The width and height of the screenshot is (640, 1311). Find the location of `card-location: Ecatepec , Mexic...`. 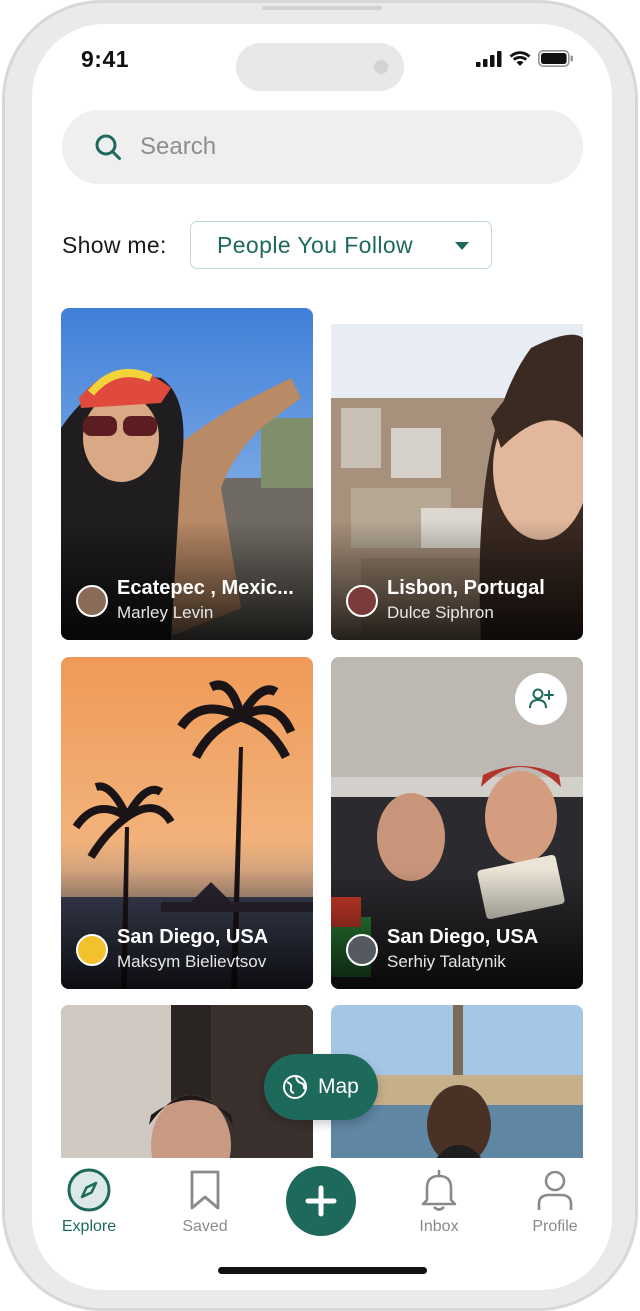

card-location: Ecatepec , Mexic... is located at coordinates (205, 588).